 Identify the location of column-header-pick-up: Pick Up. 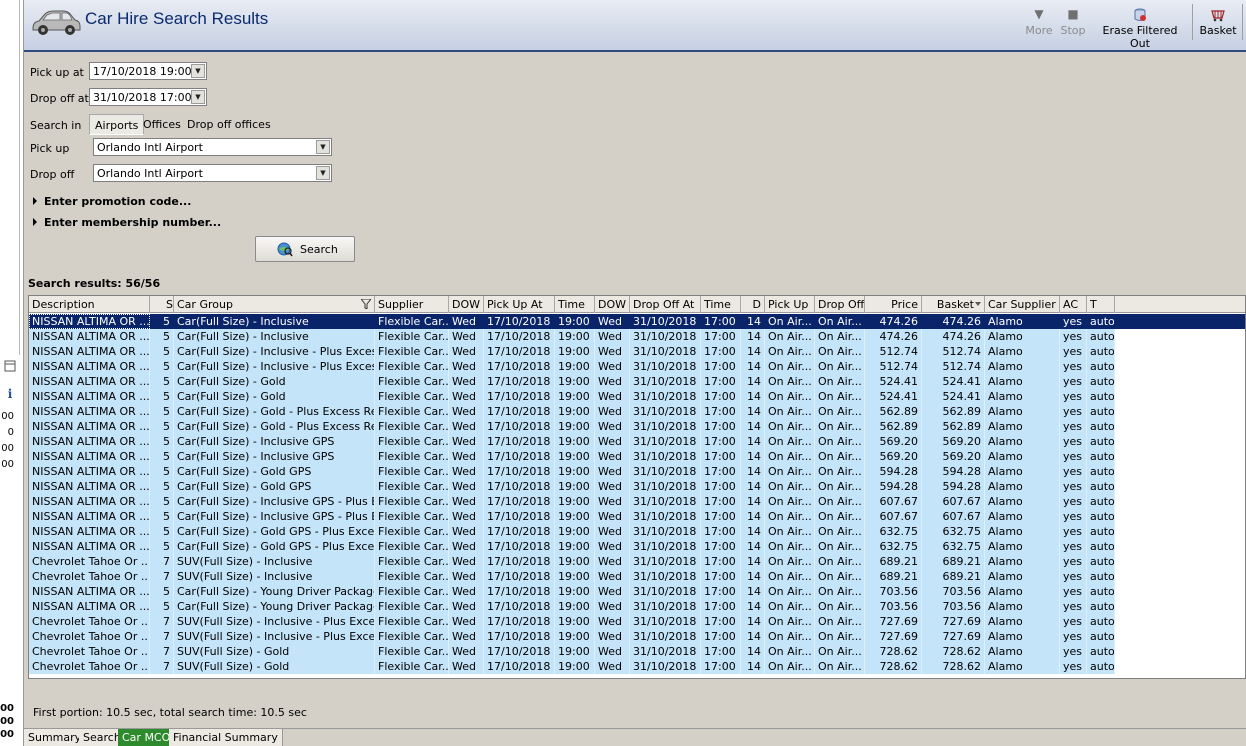
(790, 304).